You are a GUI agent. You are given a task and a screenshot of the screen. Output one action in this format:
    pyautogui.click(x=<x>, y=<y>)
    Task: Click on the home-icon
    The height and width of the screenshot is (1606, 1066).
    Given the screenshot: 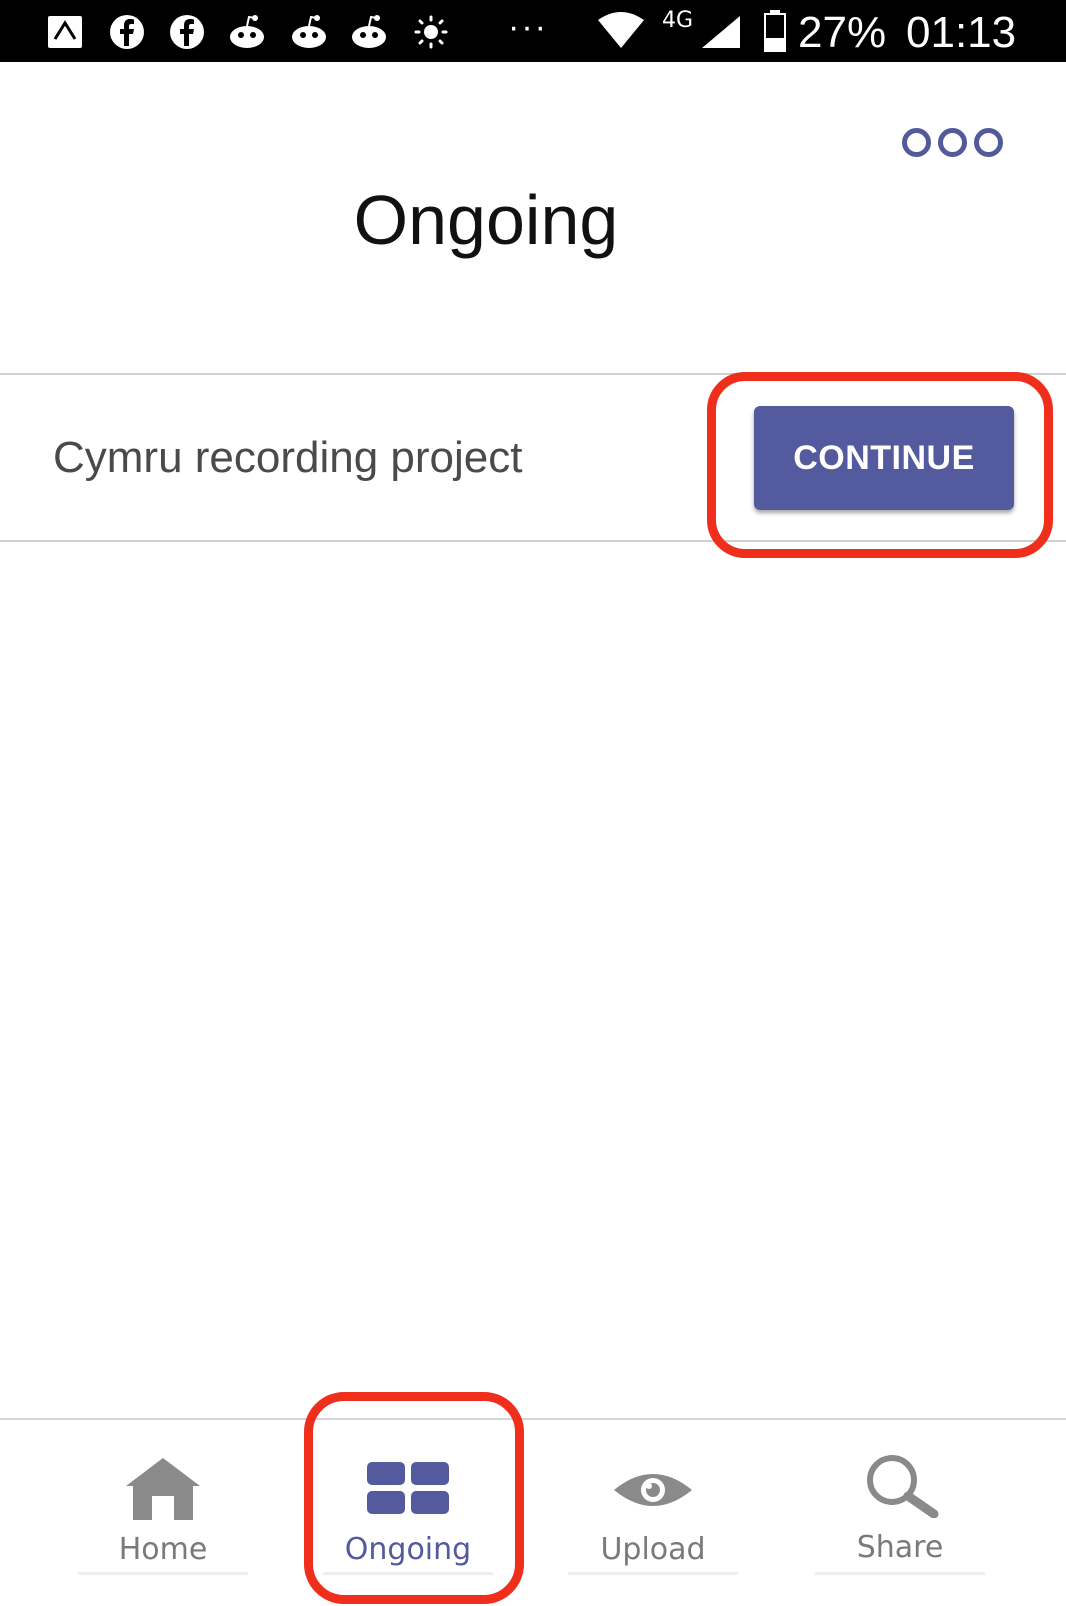 What is the action you would take?
    pyautogui.click(x=163, y=1489)
    